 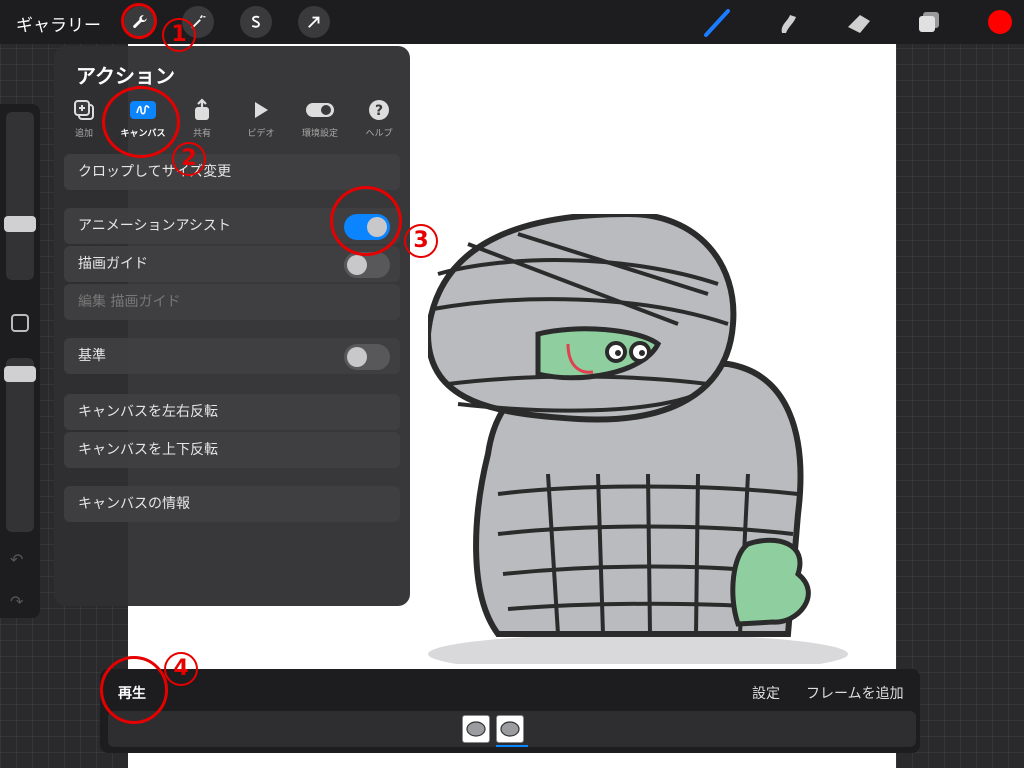 I want to click on arrow-cursor-icon, so click(x=314, y=22).